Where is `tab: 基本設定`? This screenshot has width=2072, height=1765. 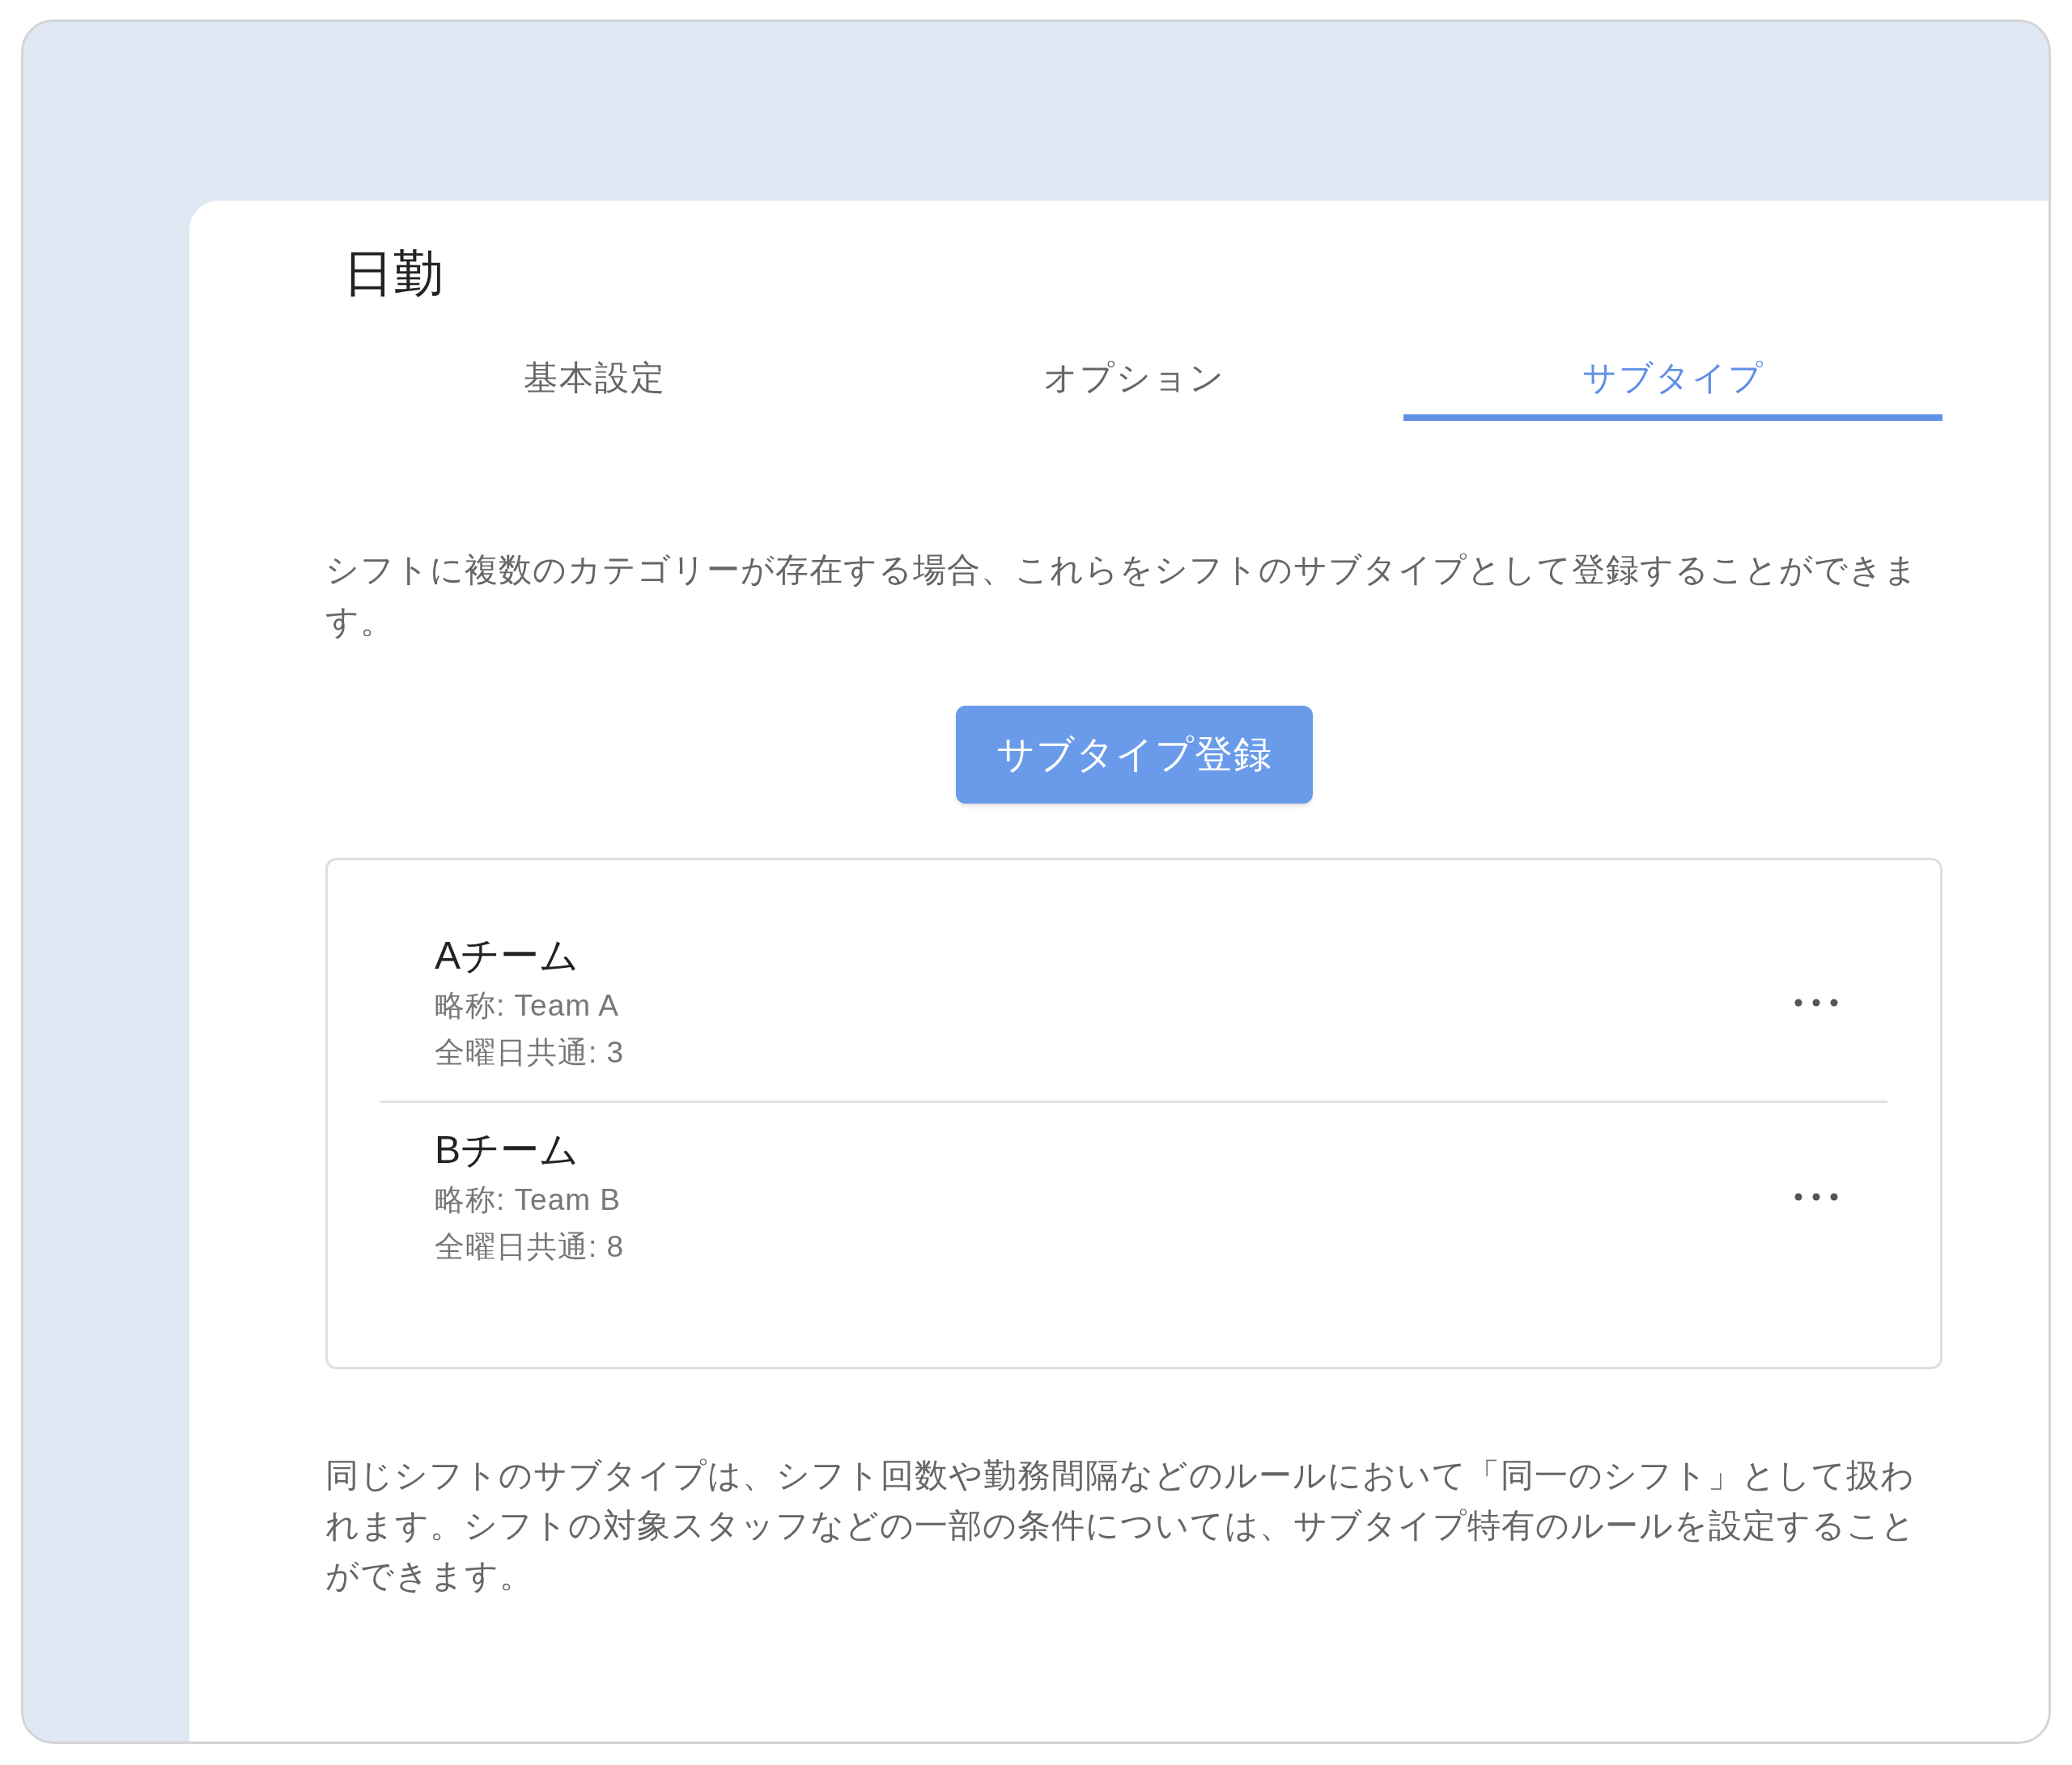 tab: 基本設定 is located at coordinates (594, 380).